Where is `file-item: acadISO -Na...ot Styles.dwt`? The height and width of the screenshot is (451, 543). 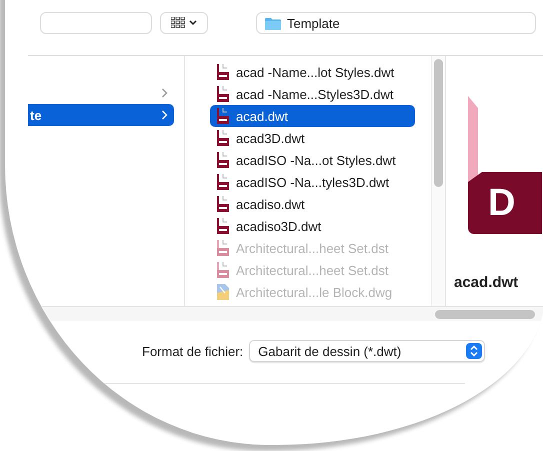 file-item: acadISO -Na...ot Styles.dwt is located at coordinates (312, 160).